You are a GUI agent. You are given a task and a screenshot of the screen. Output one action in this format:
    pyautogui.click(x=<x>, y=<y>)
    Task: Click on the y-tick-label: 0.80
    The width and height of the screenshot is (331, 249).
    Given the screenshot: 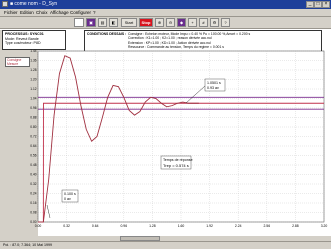 What is the action you would take?
    pyautogui.click(x=33, y=127)
    